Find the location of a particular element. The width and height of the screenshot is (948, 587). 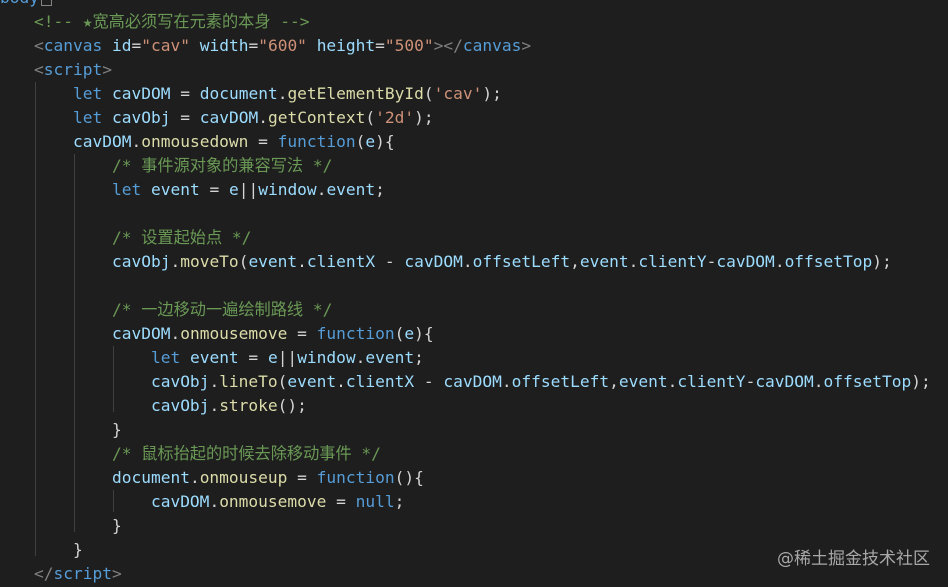

code-token: getElementById is located at coordinates (355, 93).